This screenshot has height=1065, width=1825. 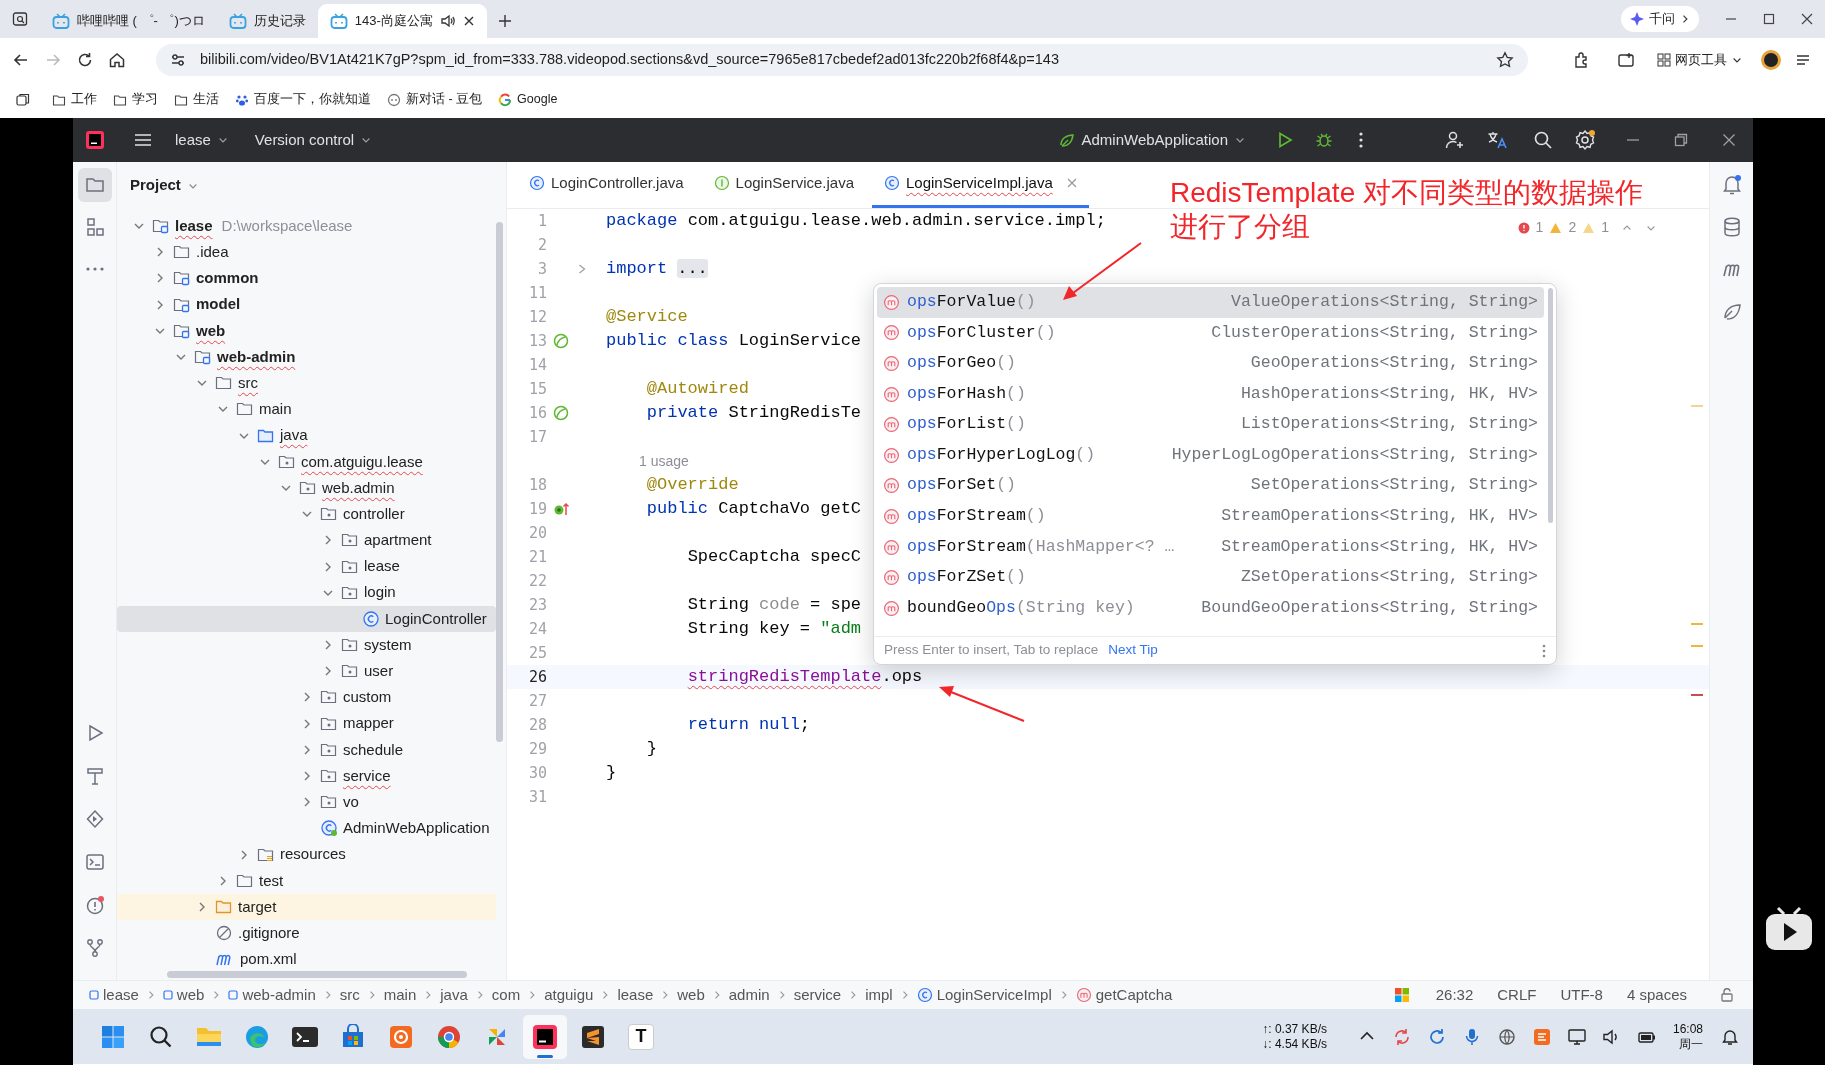 I want to click on problems-icon, so click(x=94, y=905).